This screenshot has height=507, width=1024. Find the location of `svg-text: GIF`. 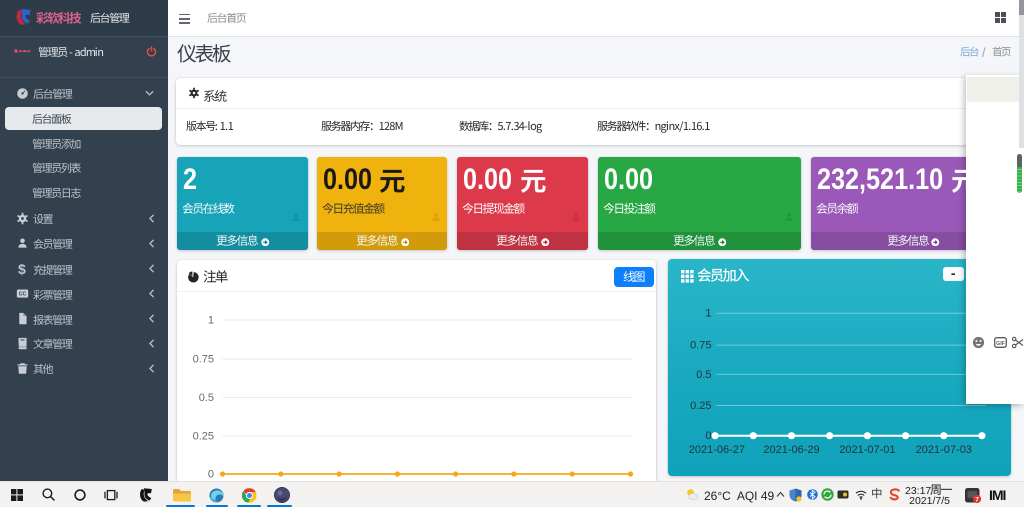

svg-text: GIF is located at coordinates (1000, 344).